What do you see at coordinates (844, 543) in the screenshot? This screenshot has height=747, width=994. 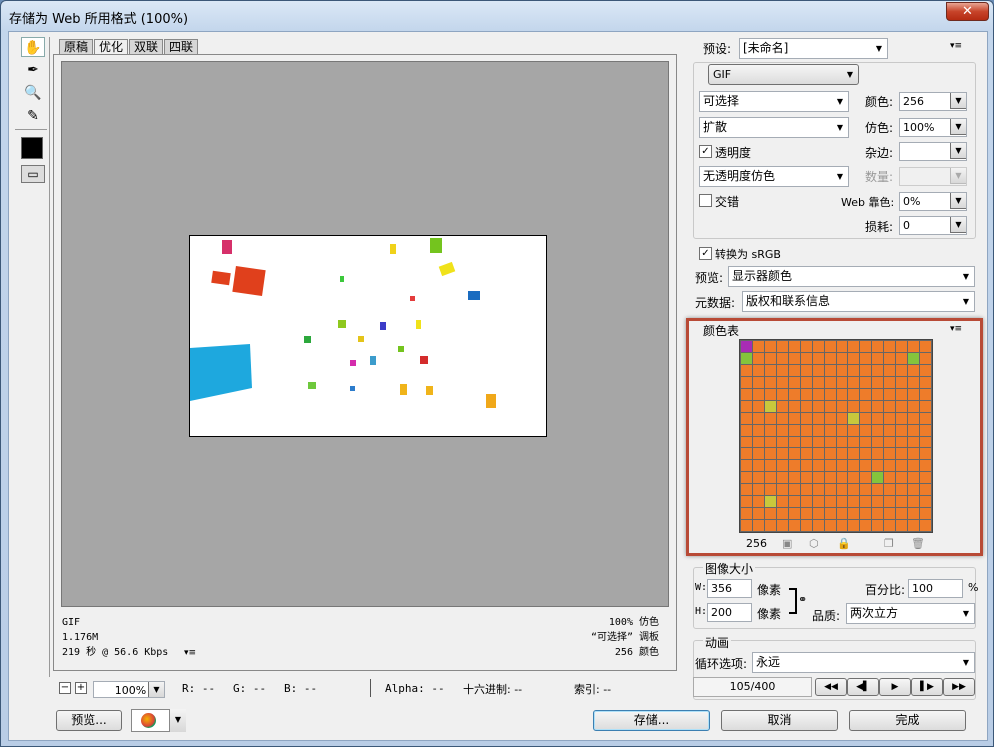 I see `lock-icon: 🔒` at bounding box center [844, 543].